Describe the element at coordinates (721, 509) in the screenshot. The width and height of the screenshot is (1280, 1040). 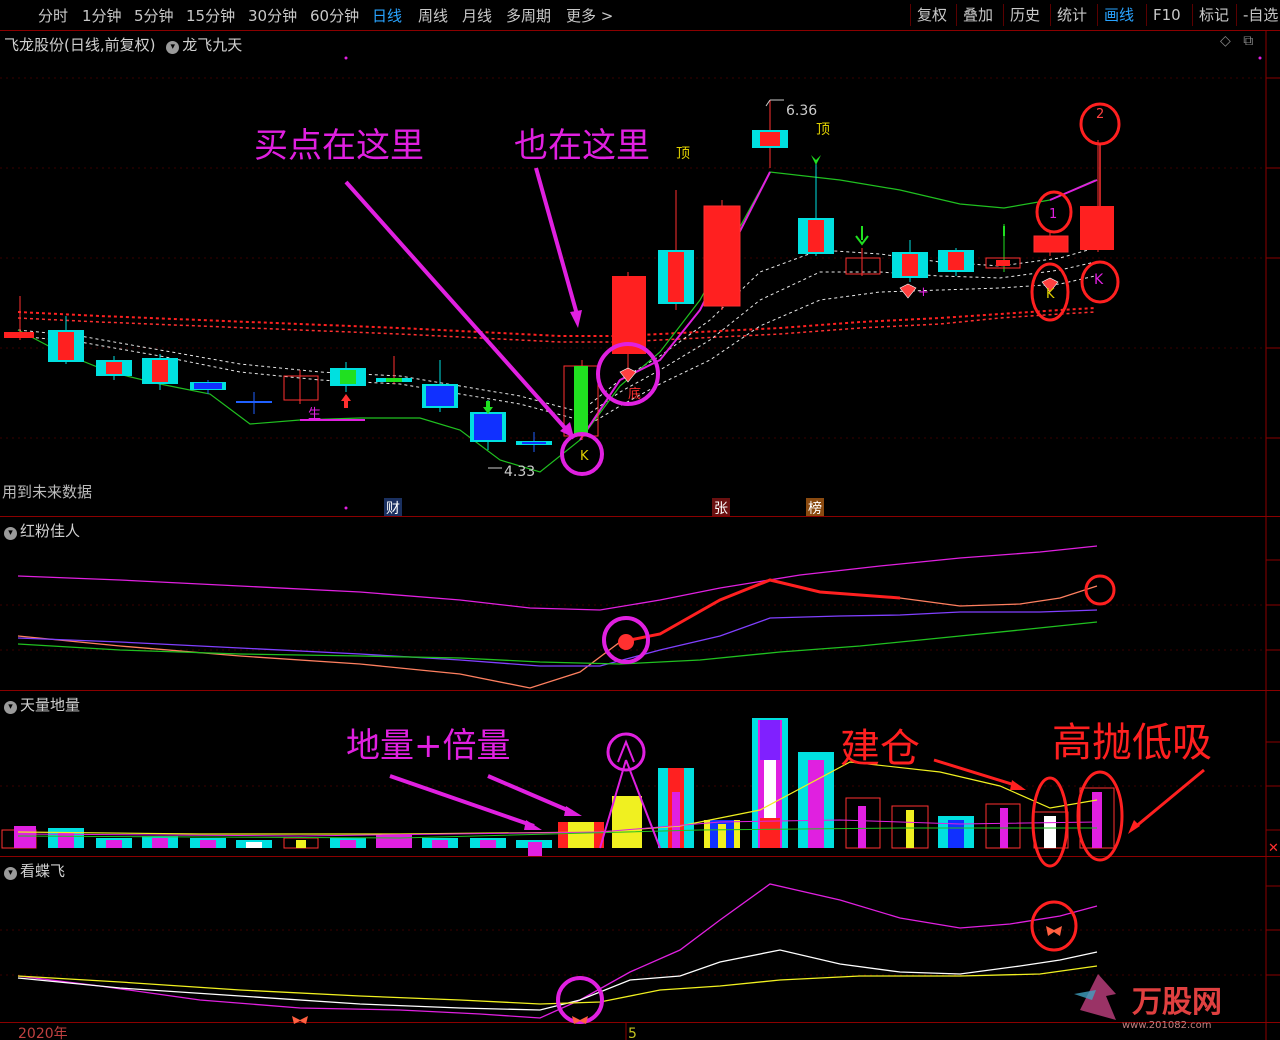
I see `limit-up-marker: 张` at that location.